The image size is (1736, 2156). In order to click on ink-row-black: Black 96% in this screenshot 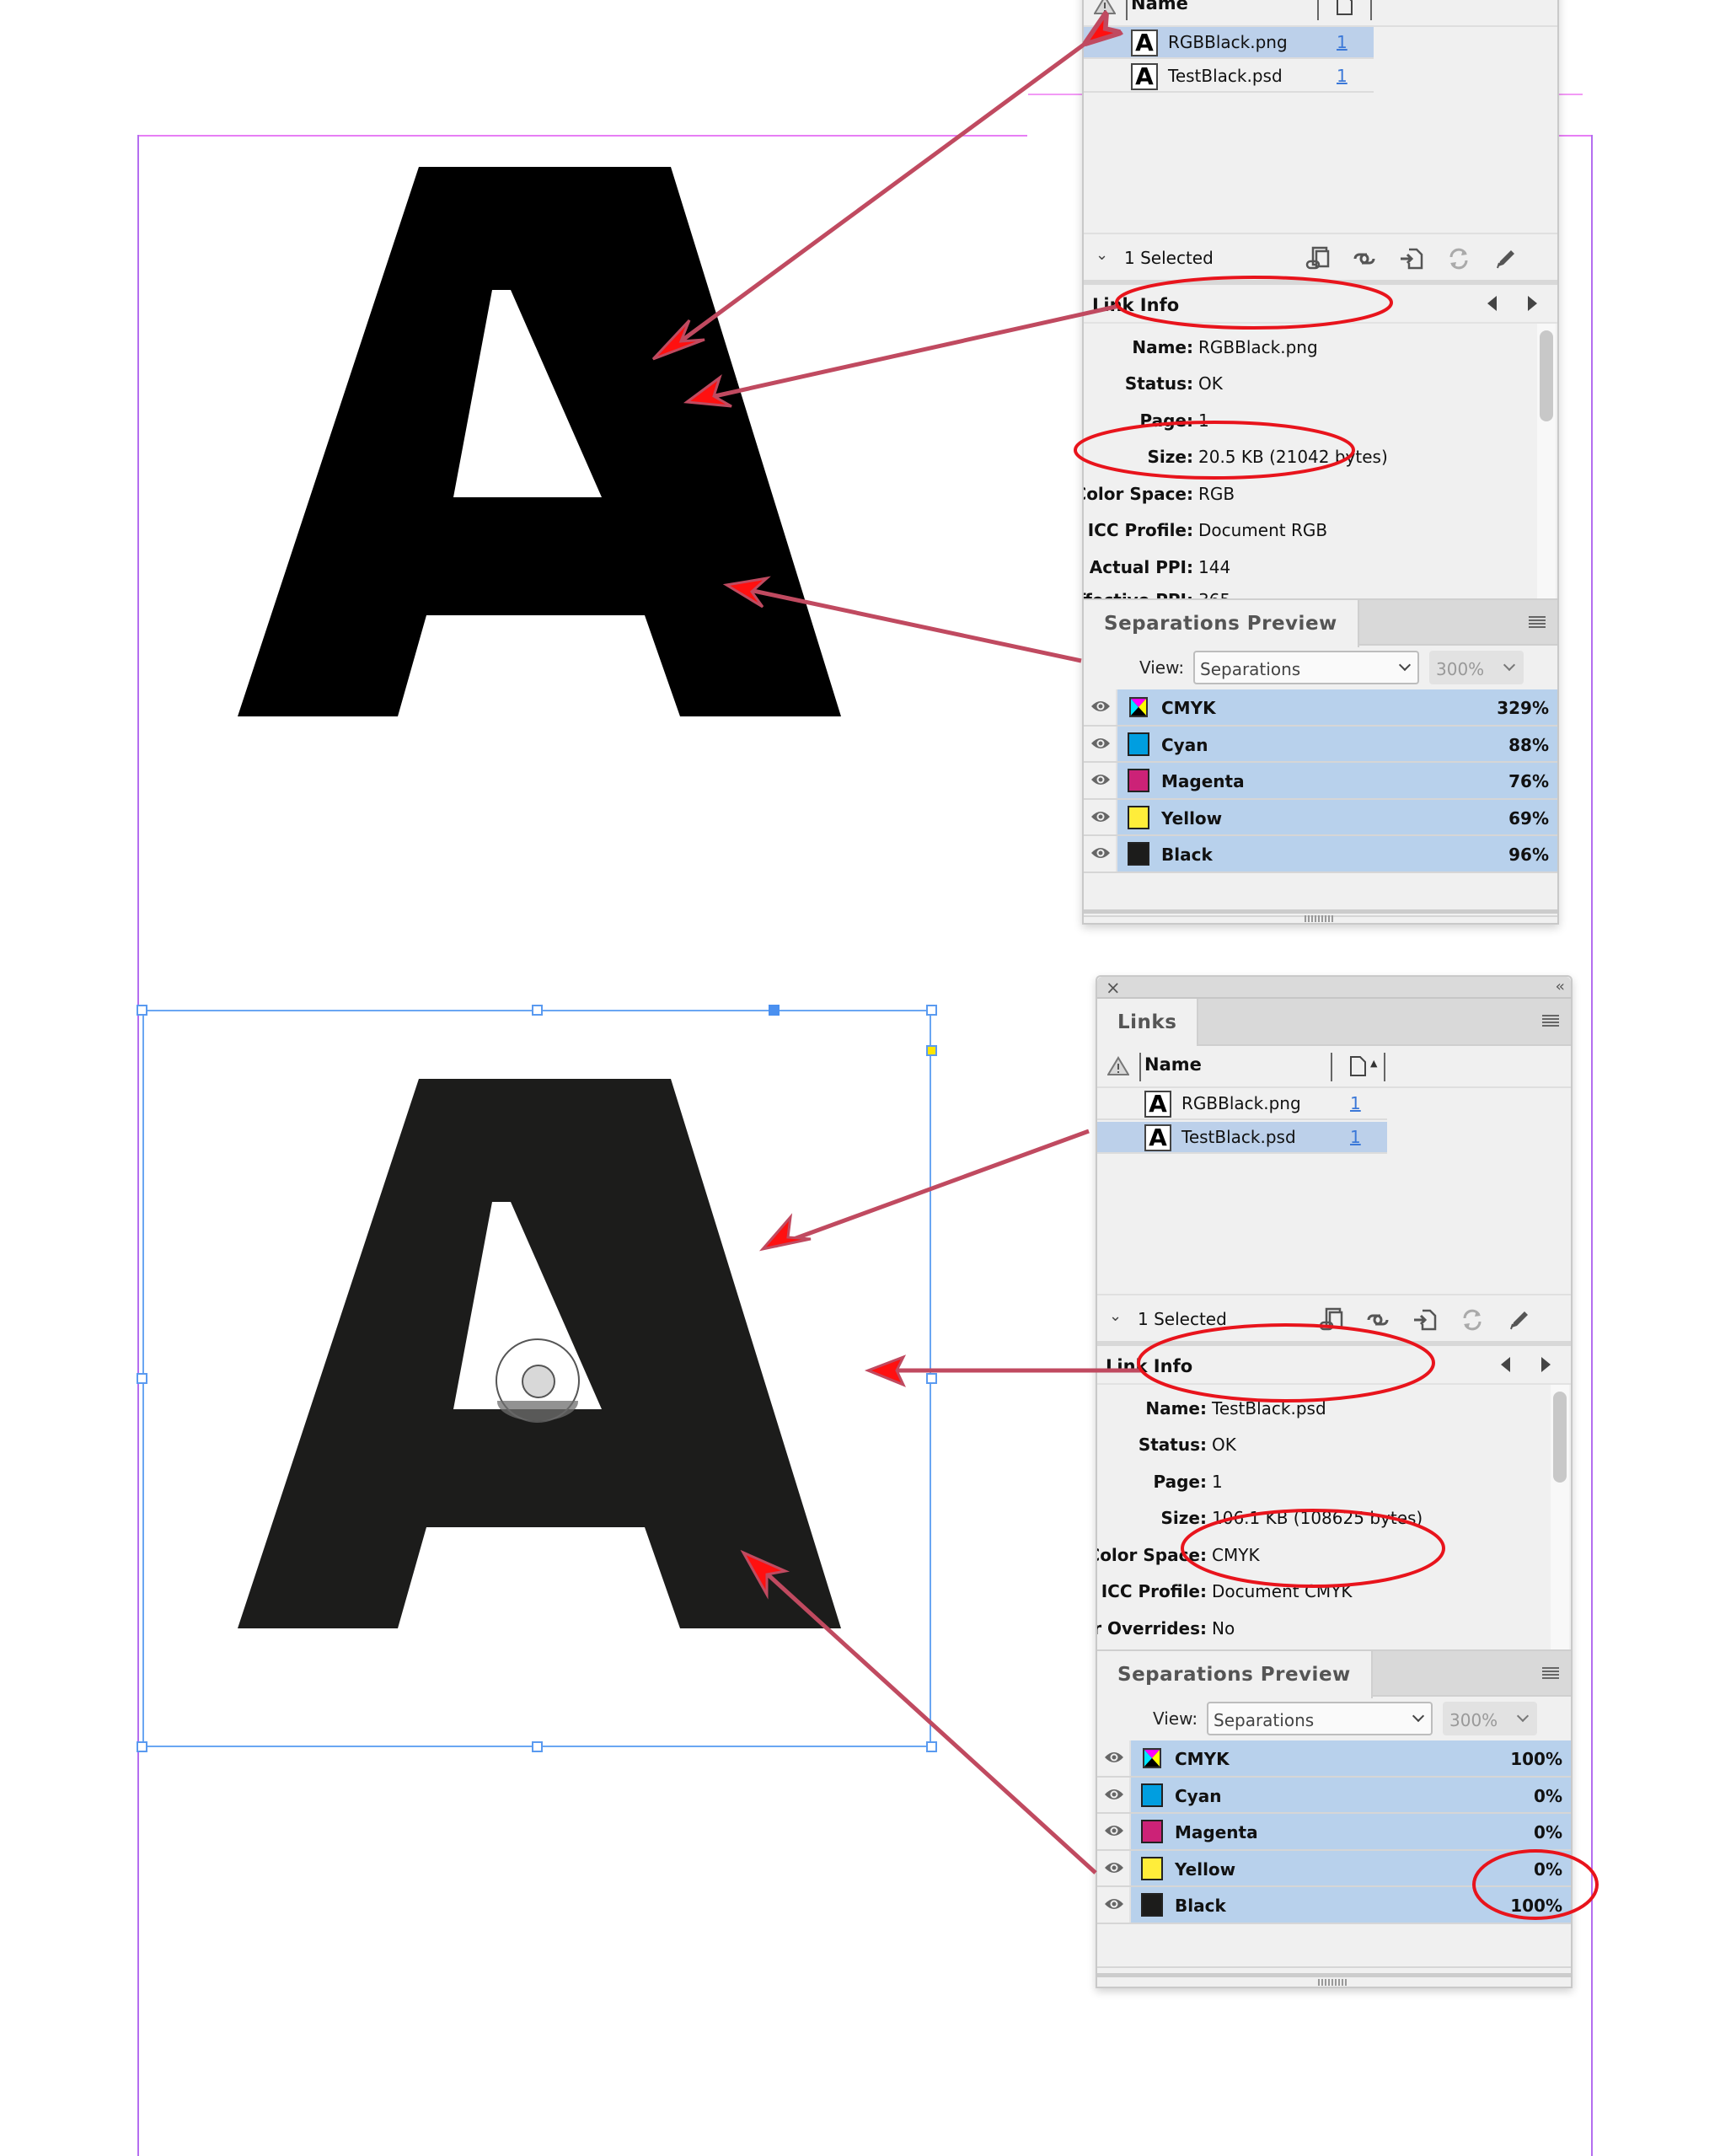, I will do `click(1320, 854)`.